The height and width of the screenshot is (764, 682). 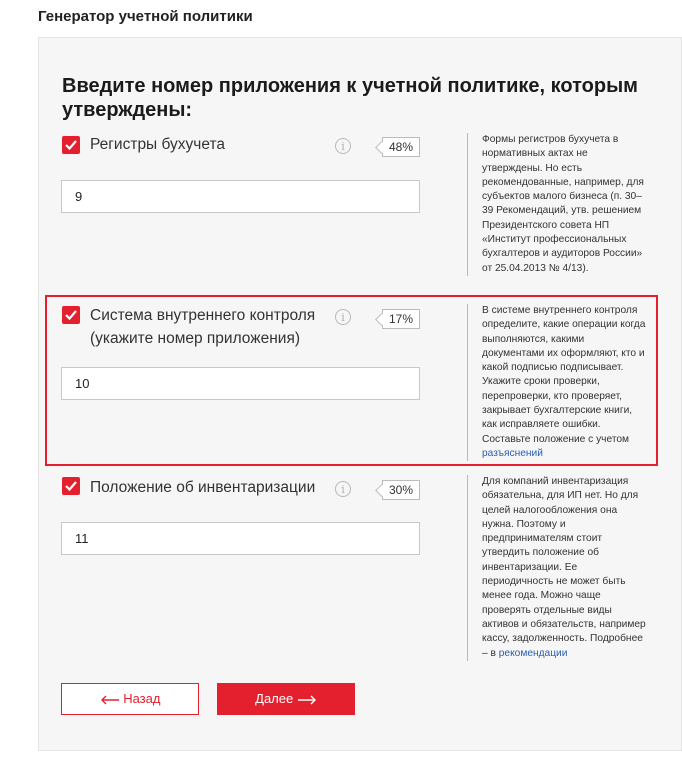 I want to click on inventory-percent-badge: 30%, so click(x=401, y=490).